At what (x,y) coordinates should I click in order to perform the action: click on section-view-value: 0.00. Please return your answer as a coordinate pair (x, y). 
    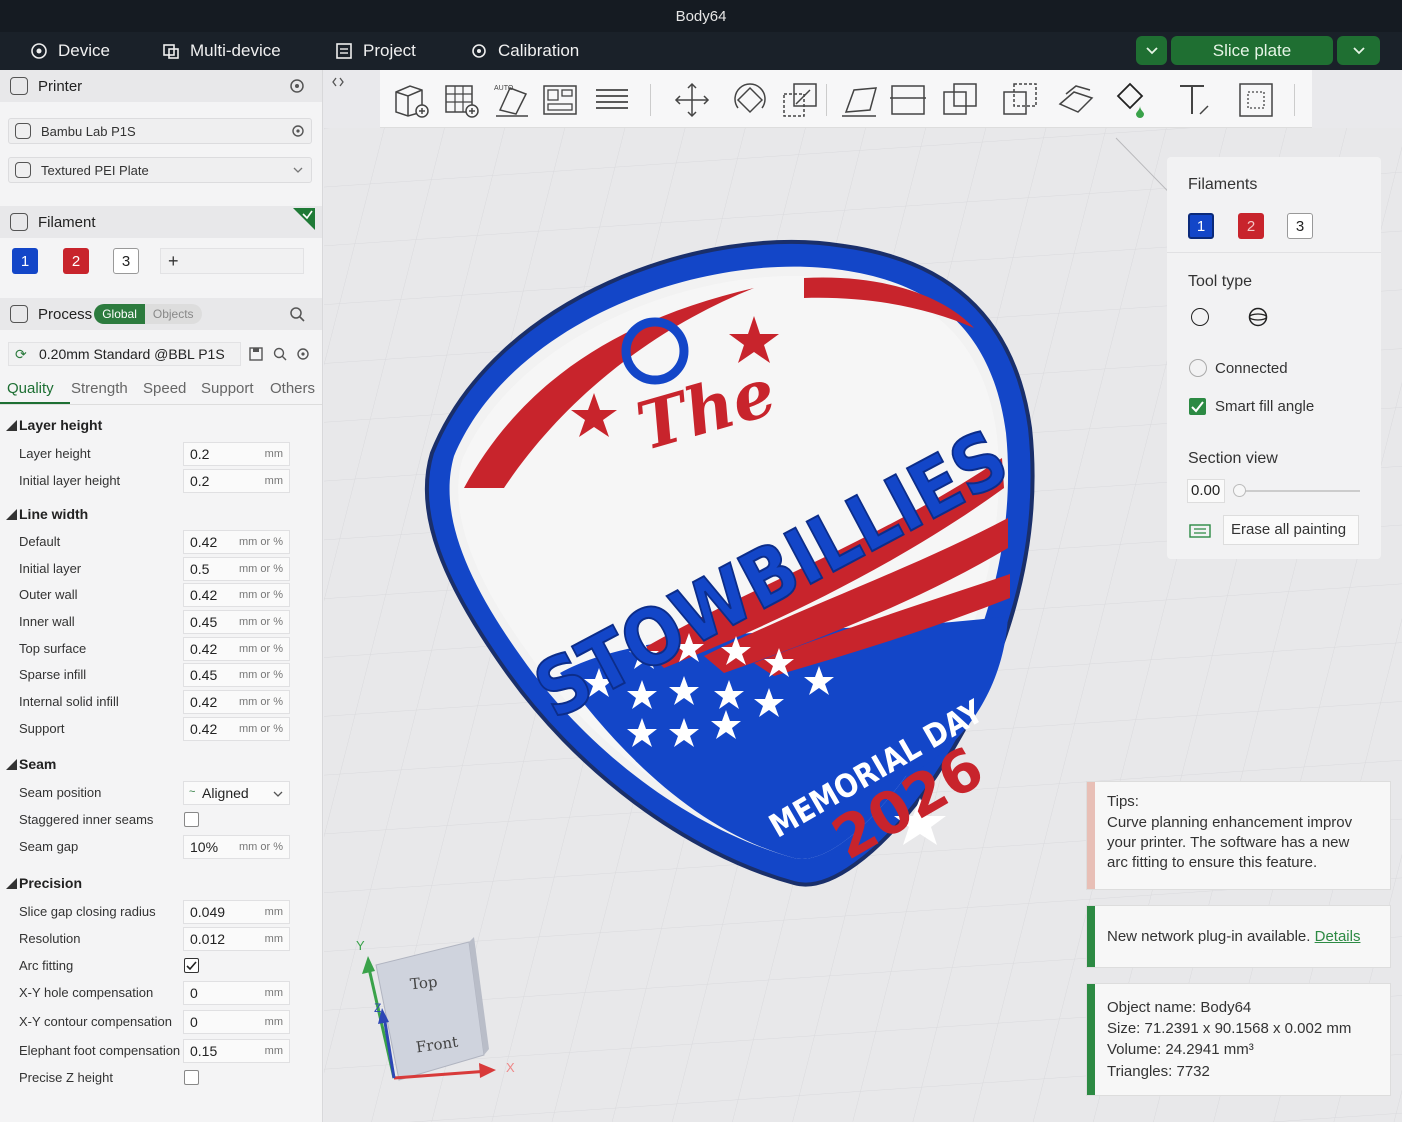
    Looking at the image, I should click on (1206, 491).